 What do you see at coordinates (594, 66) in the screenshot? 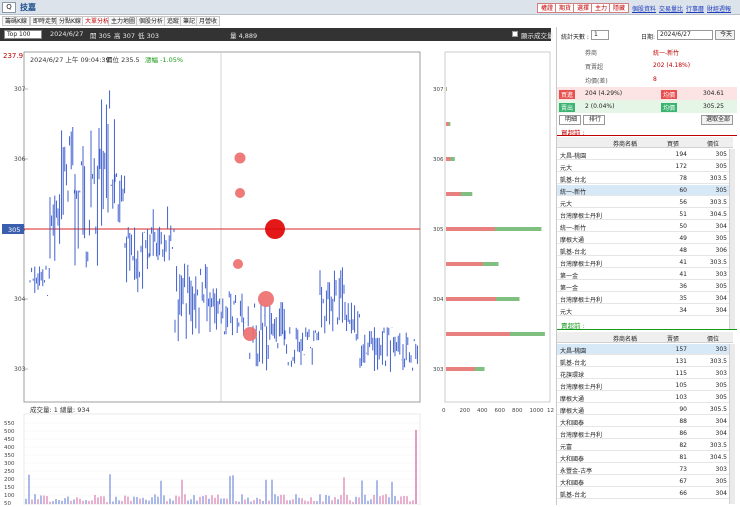
I see `summary-label: 買賣超` at bounding box center [594, 66].